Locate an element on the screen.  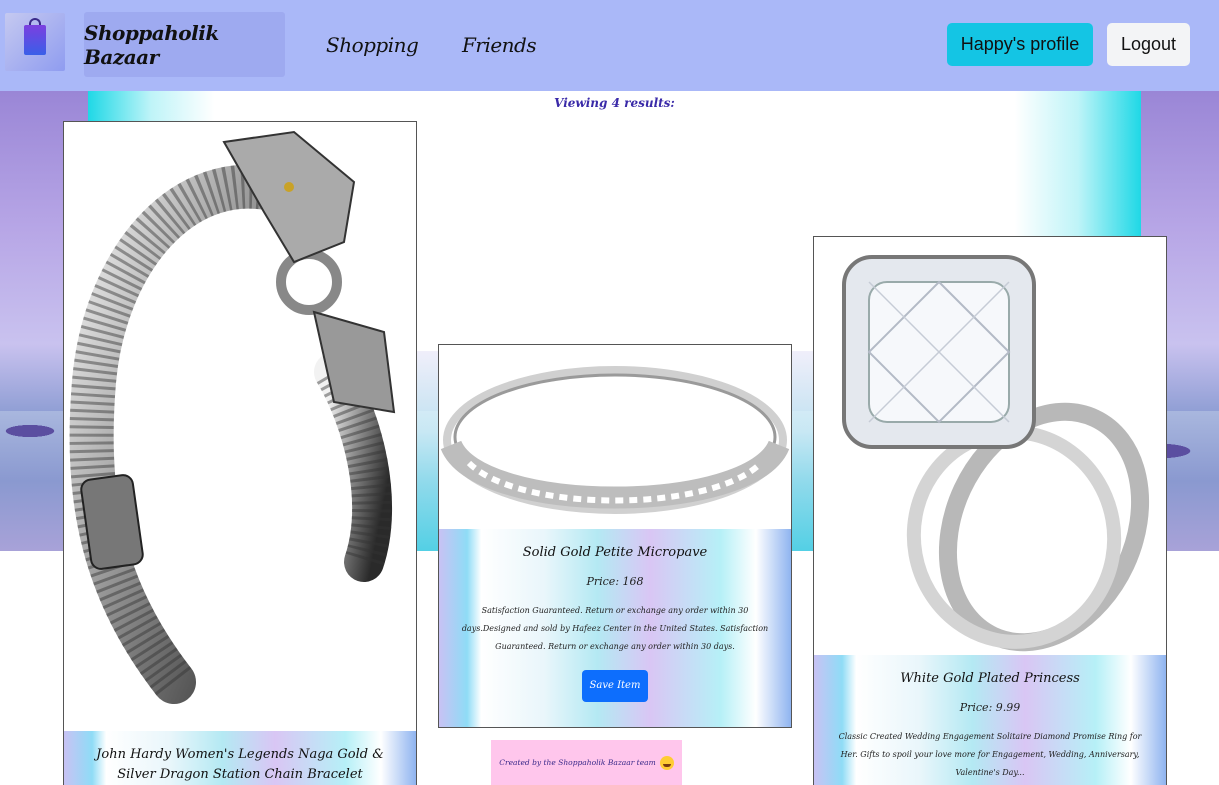
silver-band-ring-image is located at coordinates (615, 437).